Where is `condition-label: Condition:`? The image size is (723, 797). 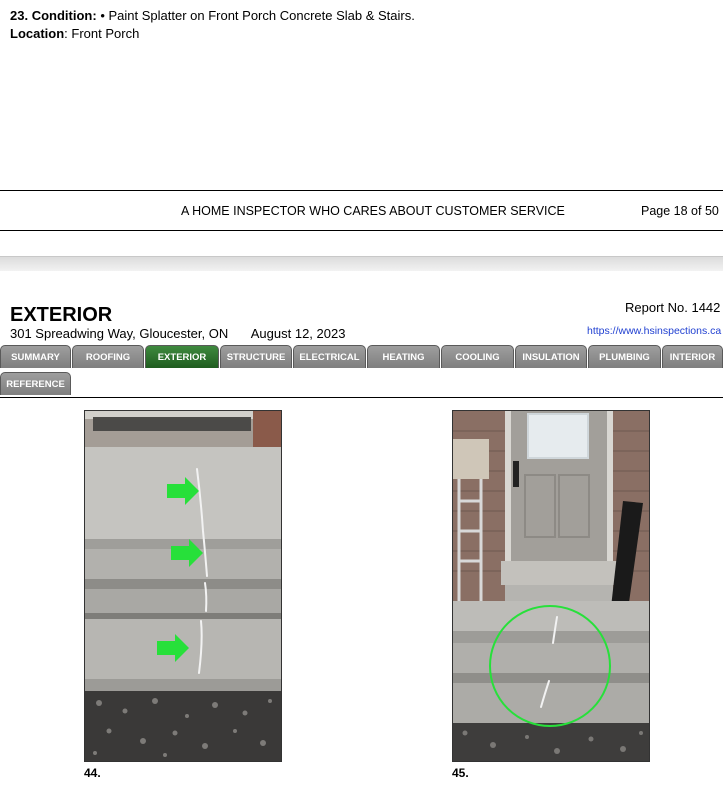
condition-label: Condition: is located at coordinates (64, 15).